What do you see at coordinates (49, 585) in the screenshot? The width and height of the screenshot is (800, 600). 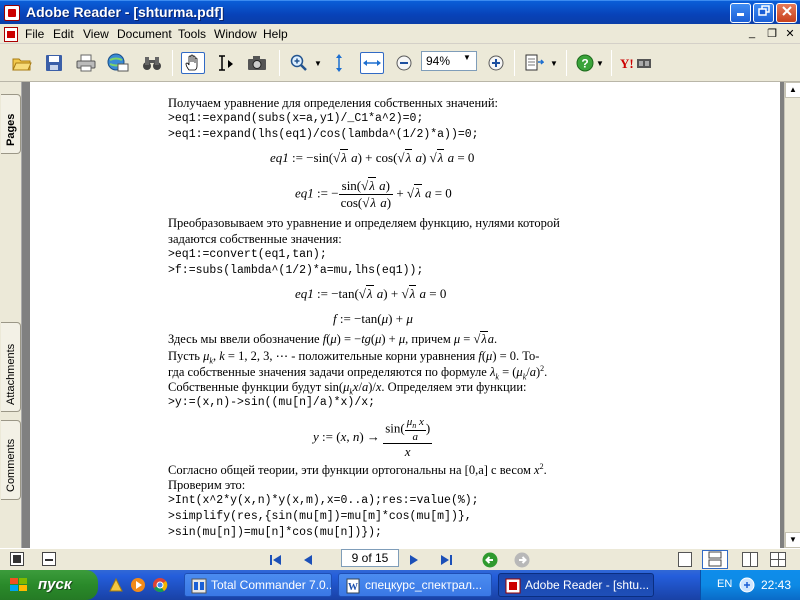 I see `start-button: пуск` at bounding box center [49, 585].